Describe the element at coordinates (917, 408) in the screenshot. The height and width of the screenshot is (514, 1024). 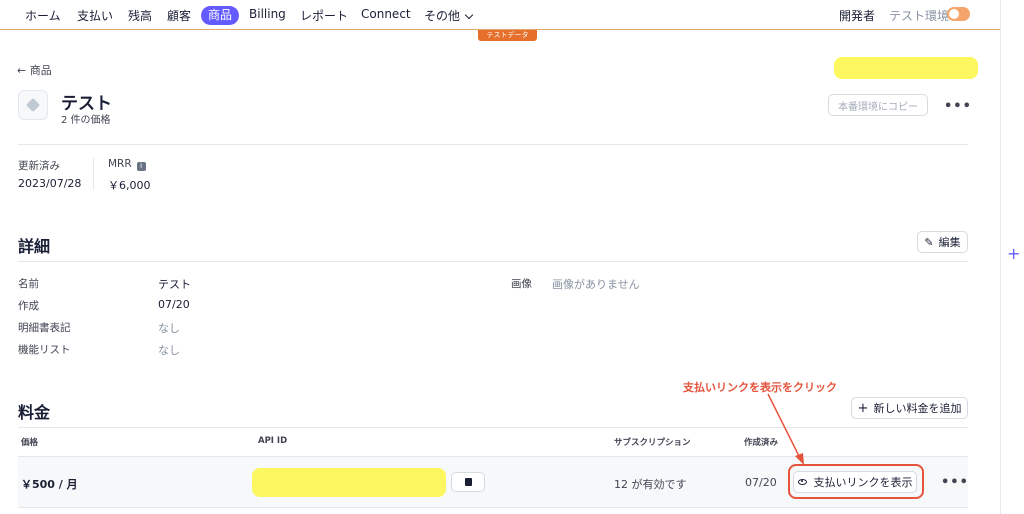
I see `add-price-label: 新しい料金を追加` at that location.